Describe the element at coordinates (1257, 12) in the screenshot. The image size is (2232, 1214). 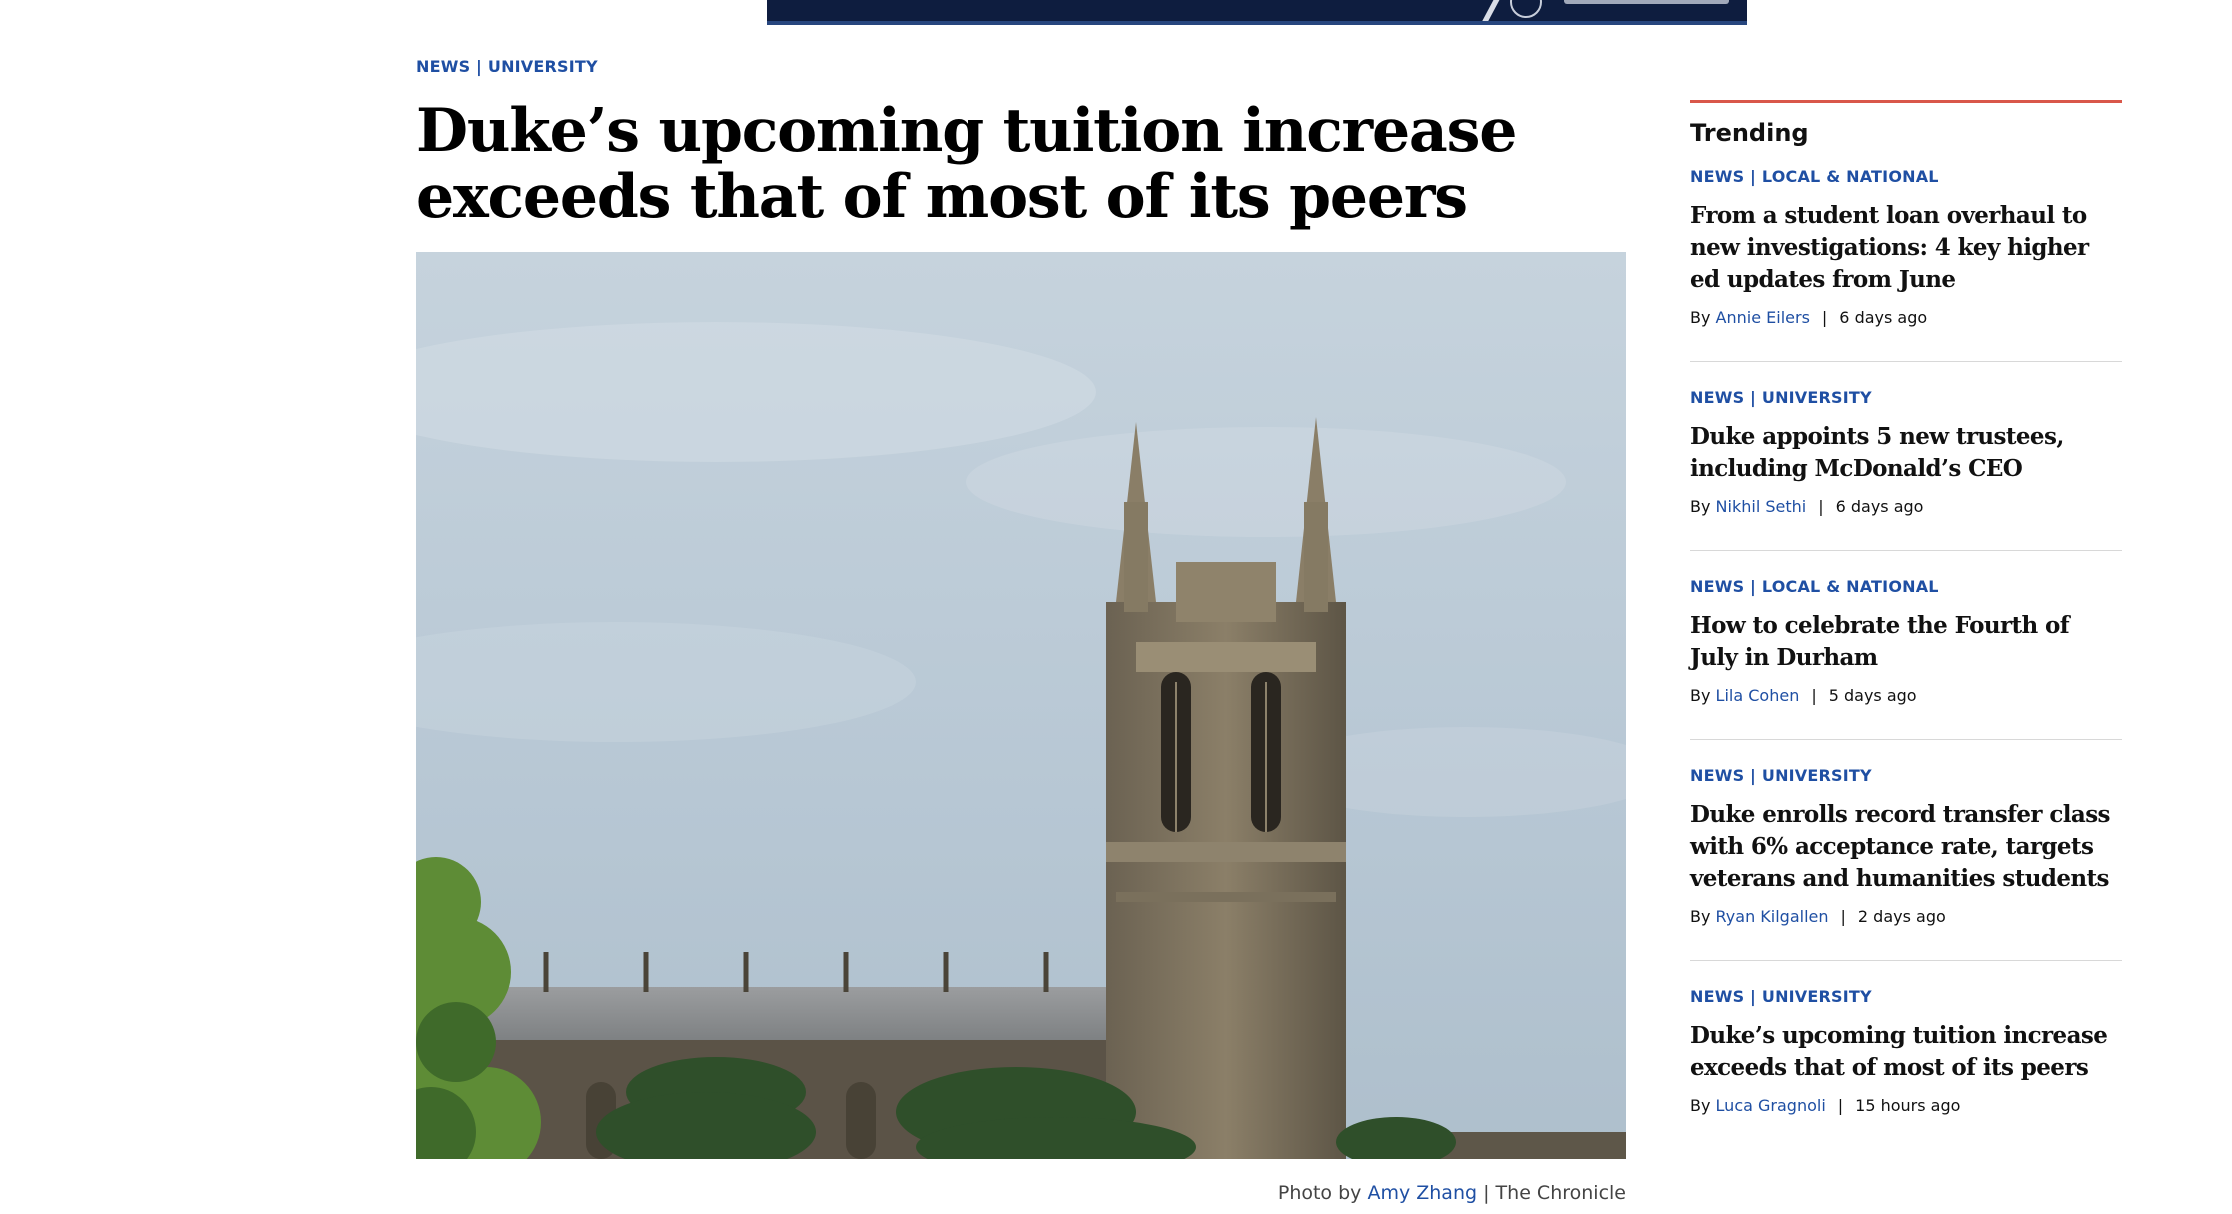
I see `top-ad-banner` at that location.